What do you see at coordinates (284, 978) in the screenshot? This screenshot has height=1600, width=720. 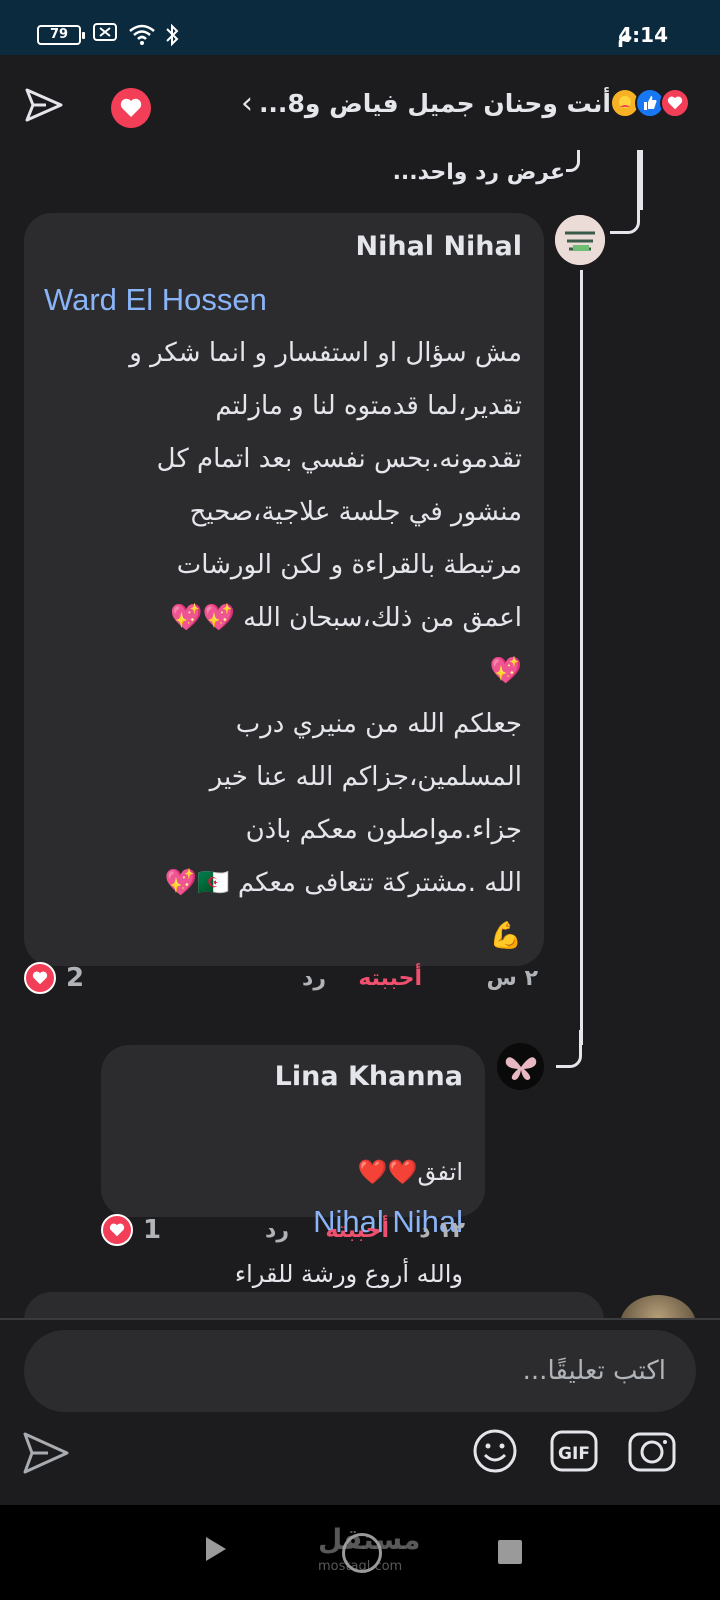 I see `comment-actions: ٢ س أحببته رد 2` at bounding box center [284, 978].